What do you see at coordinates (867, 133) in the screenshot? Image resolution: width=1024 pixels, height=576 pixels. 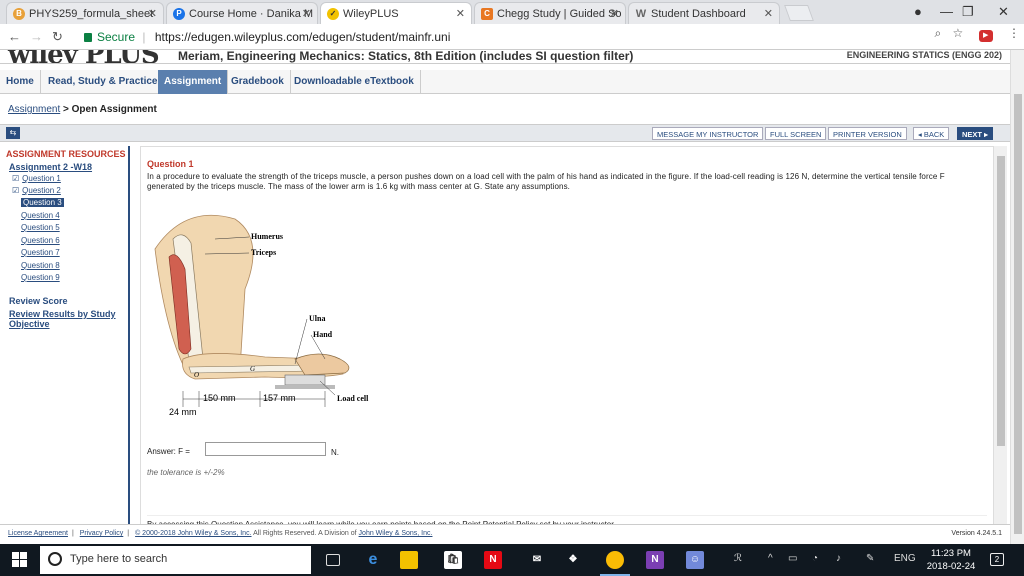 I see `printer-version-button: PRINTER VERSION` at bounding box center [867, 133].